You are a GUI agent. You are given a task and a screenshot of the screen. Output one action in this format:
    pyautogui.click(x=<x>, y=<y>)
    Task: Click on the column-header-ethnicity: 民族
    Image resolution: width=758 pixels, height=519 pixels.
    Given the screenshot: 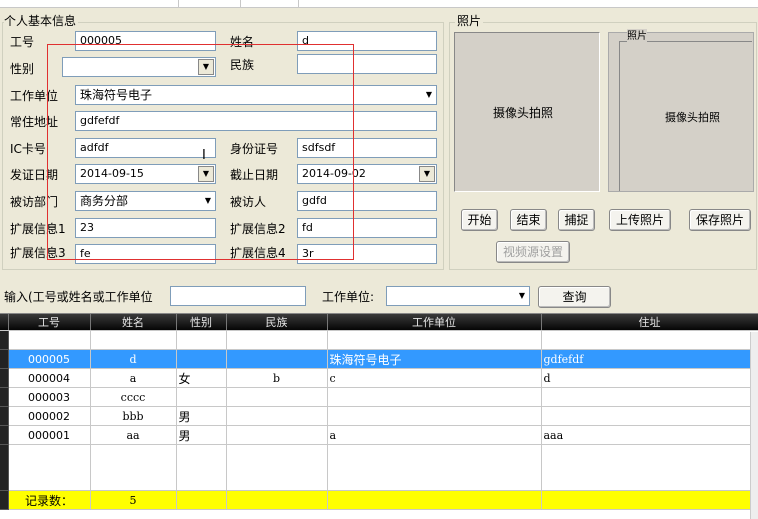 What is the action you would take?
    pyautogui.click(x=277, y=322)
    